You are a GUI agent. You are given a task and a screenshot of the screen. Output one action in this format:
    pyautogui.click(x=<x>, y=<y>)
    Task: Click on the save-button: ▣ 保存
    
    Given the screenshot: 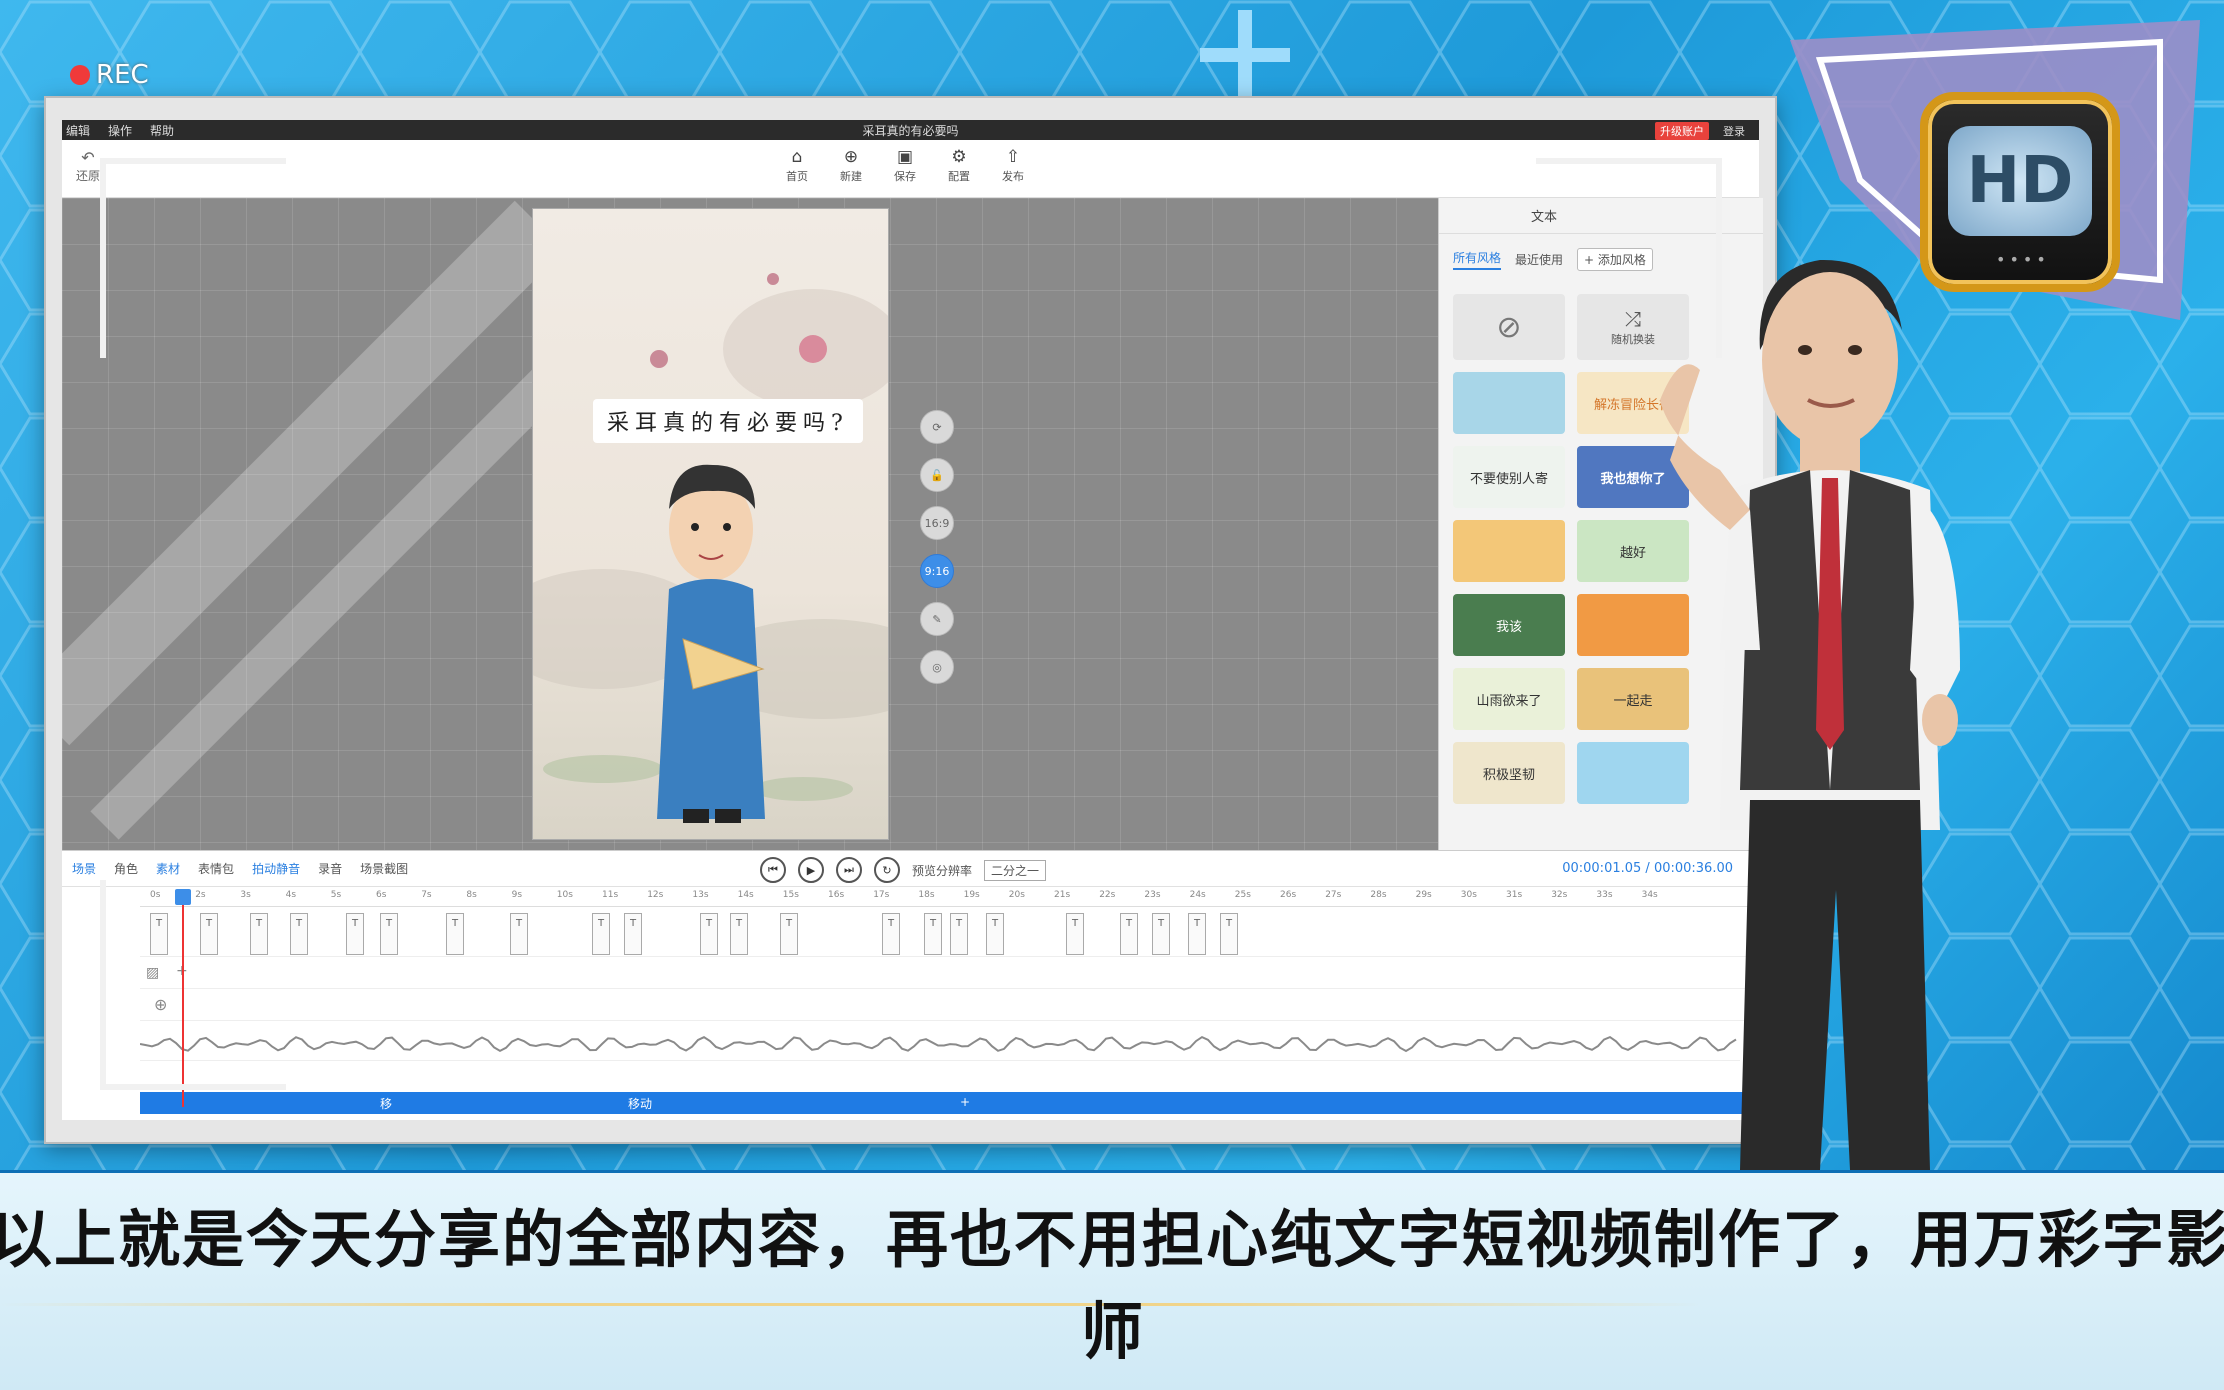 What is the action you would take?
    pyautogui.click(x=905, y=165)
    